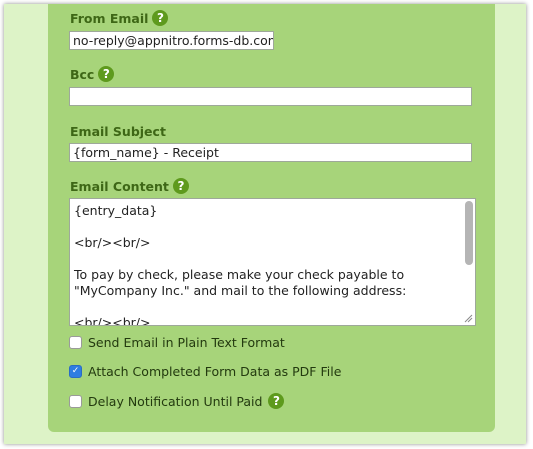 The width and height of the screenshot is (533, 449). I want to click on bcc-label: Bcc ?, so click(92, 74).